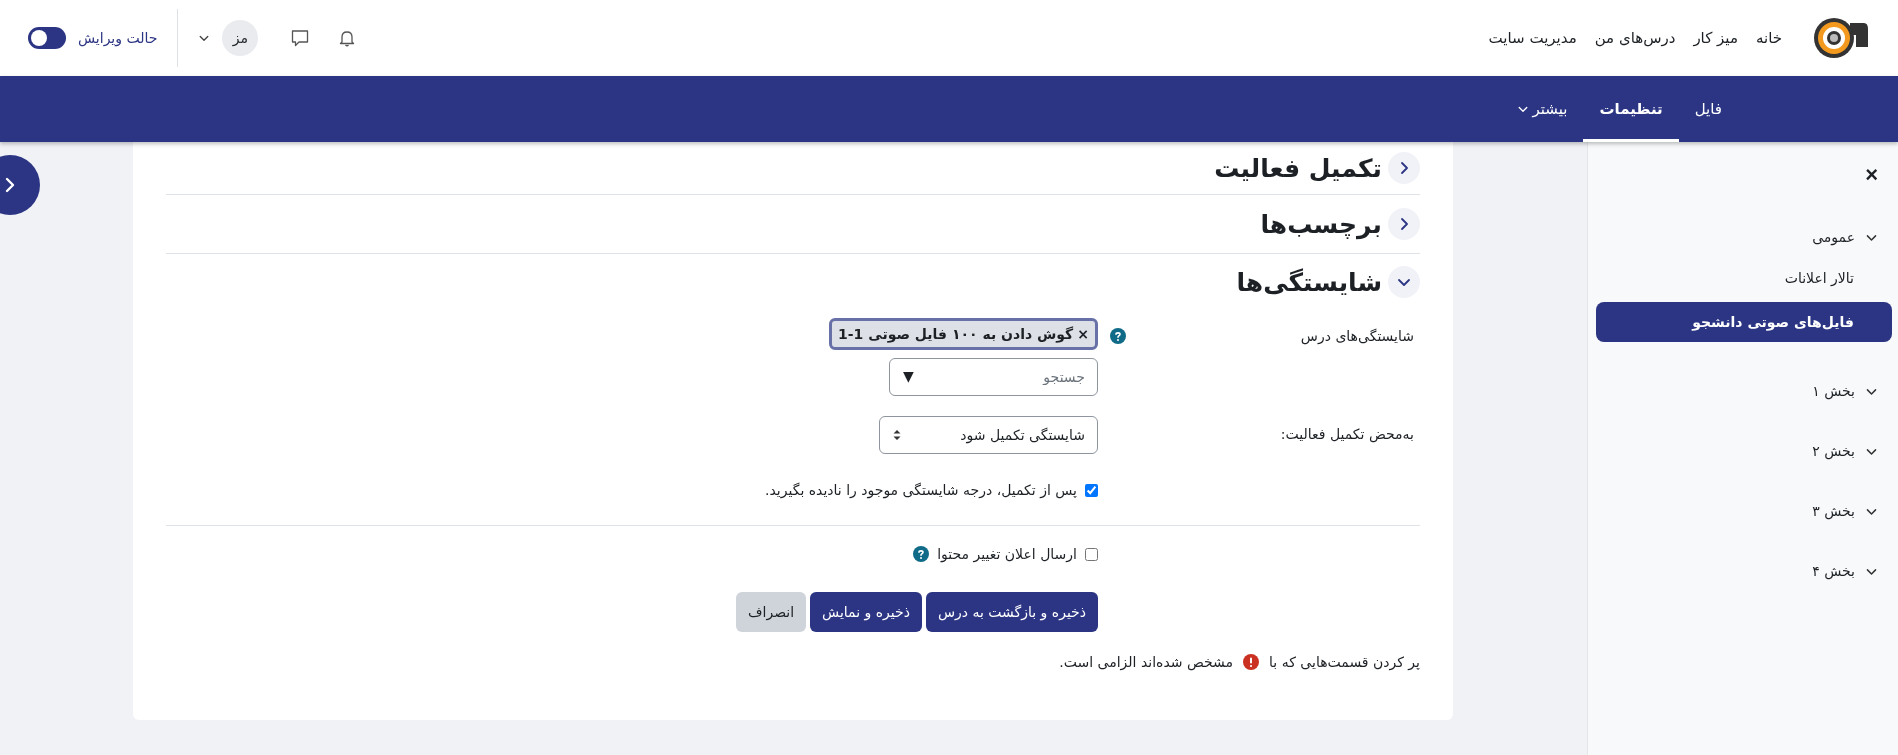 The image size is (1898, 755). Describe the element at coordinates (1083, 334) in the screenshot. I see `remove-icon: ×` at that location.